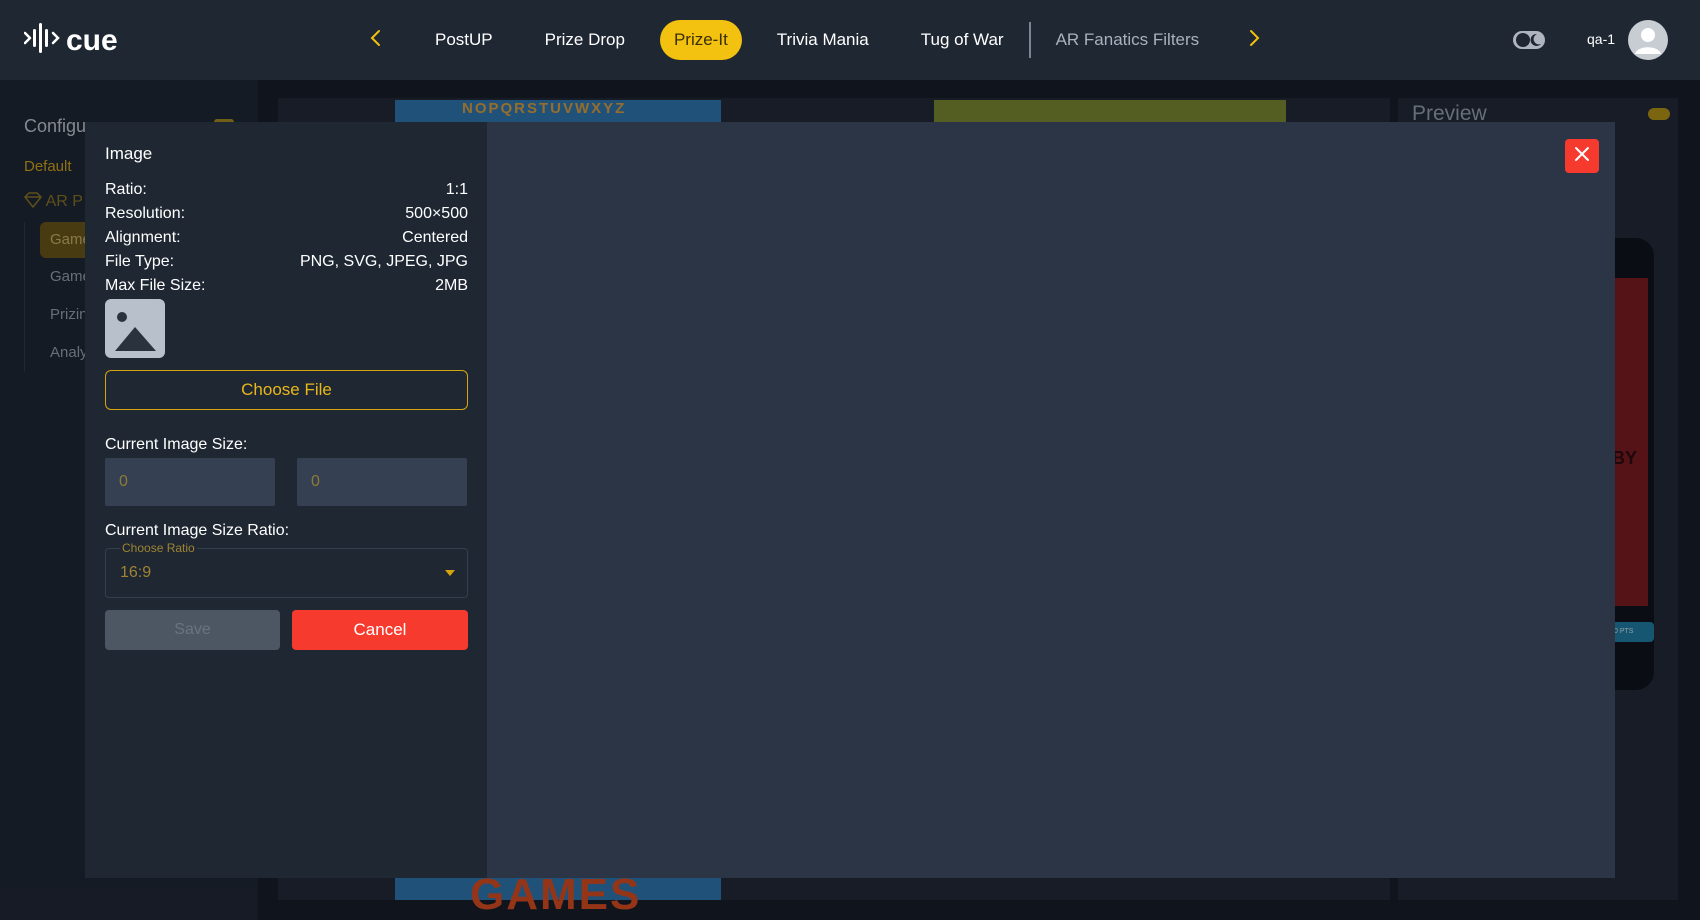 This screenshot has width=1700, height=920. I want to click on logo-wordmark: cue, so click(92, 40).